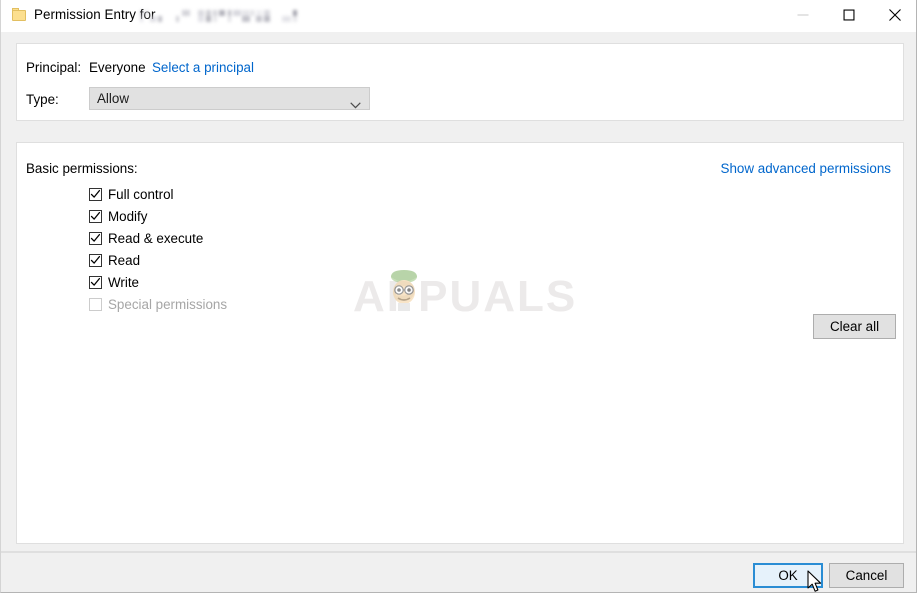 This screenshot has height=593, width=917. I want to click on permission-label: Modify, so click(128, 216).